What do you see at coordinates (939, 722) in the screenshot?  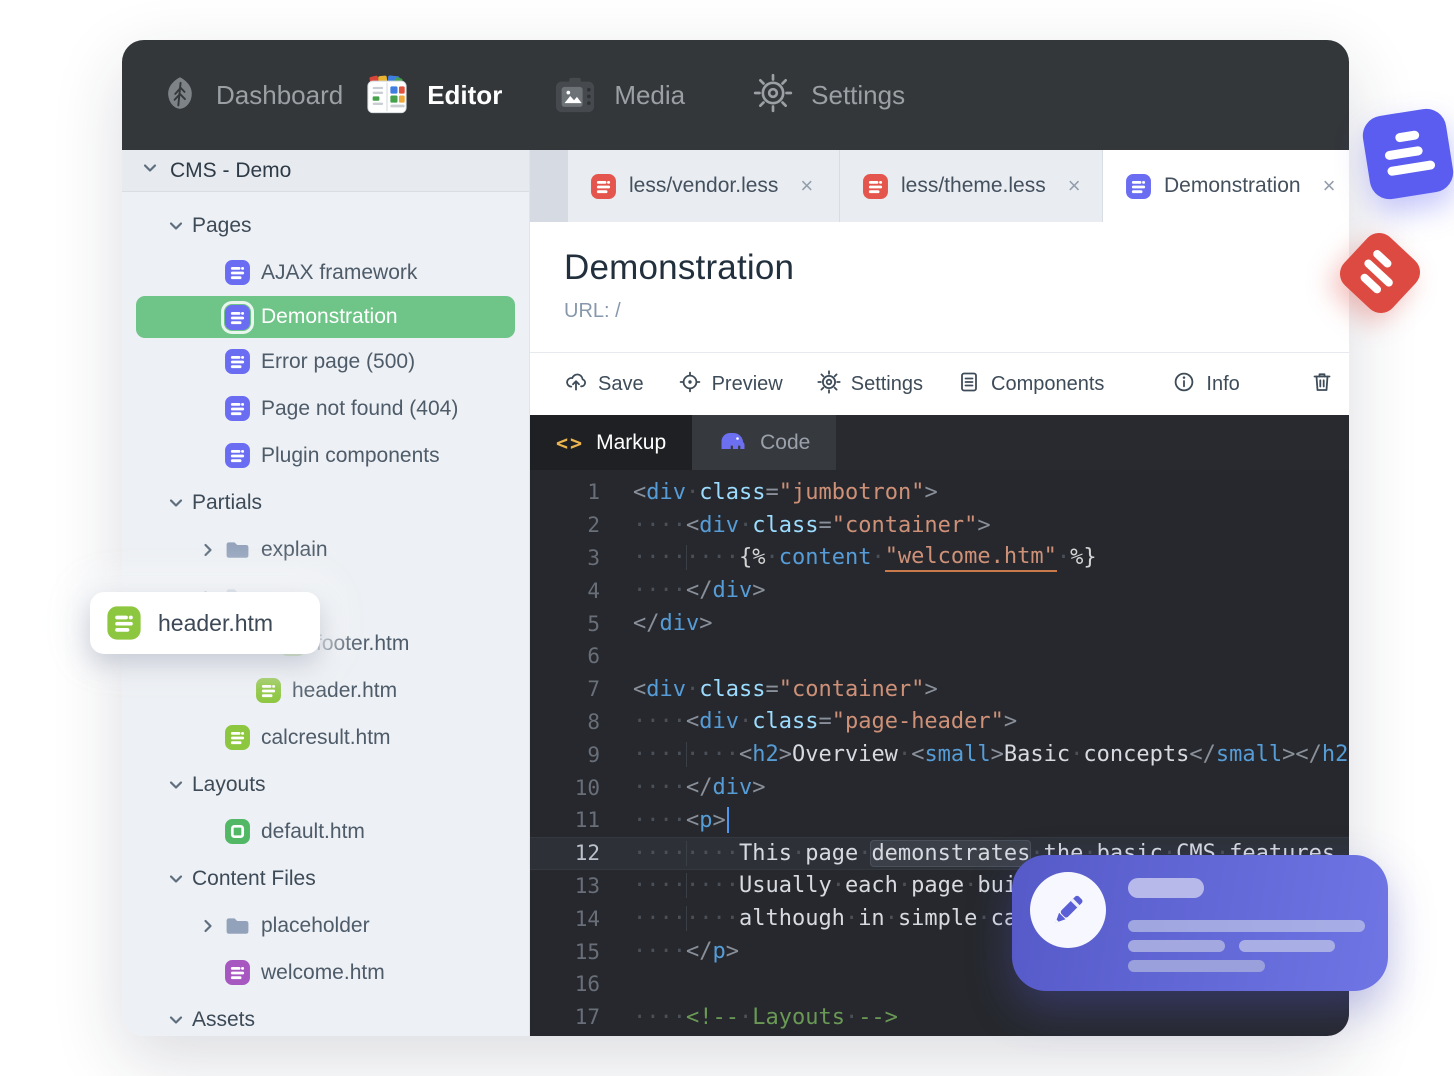 I see `code-line-8: 8 ···· < div · class = "page-header" >` at bounding box center [939, 722].